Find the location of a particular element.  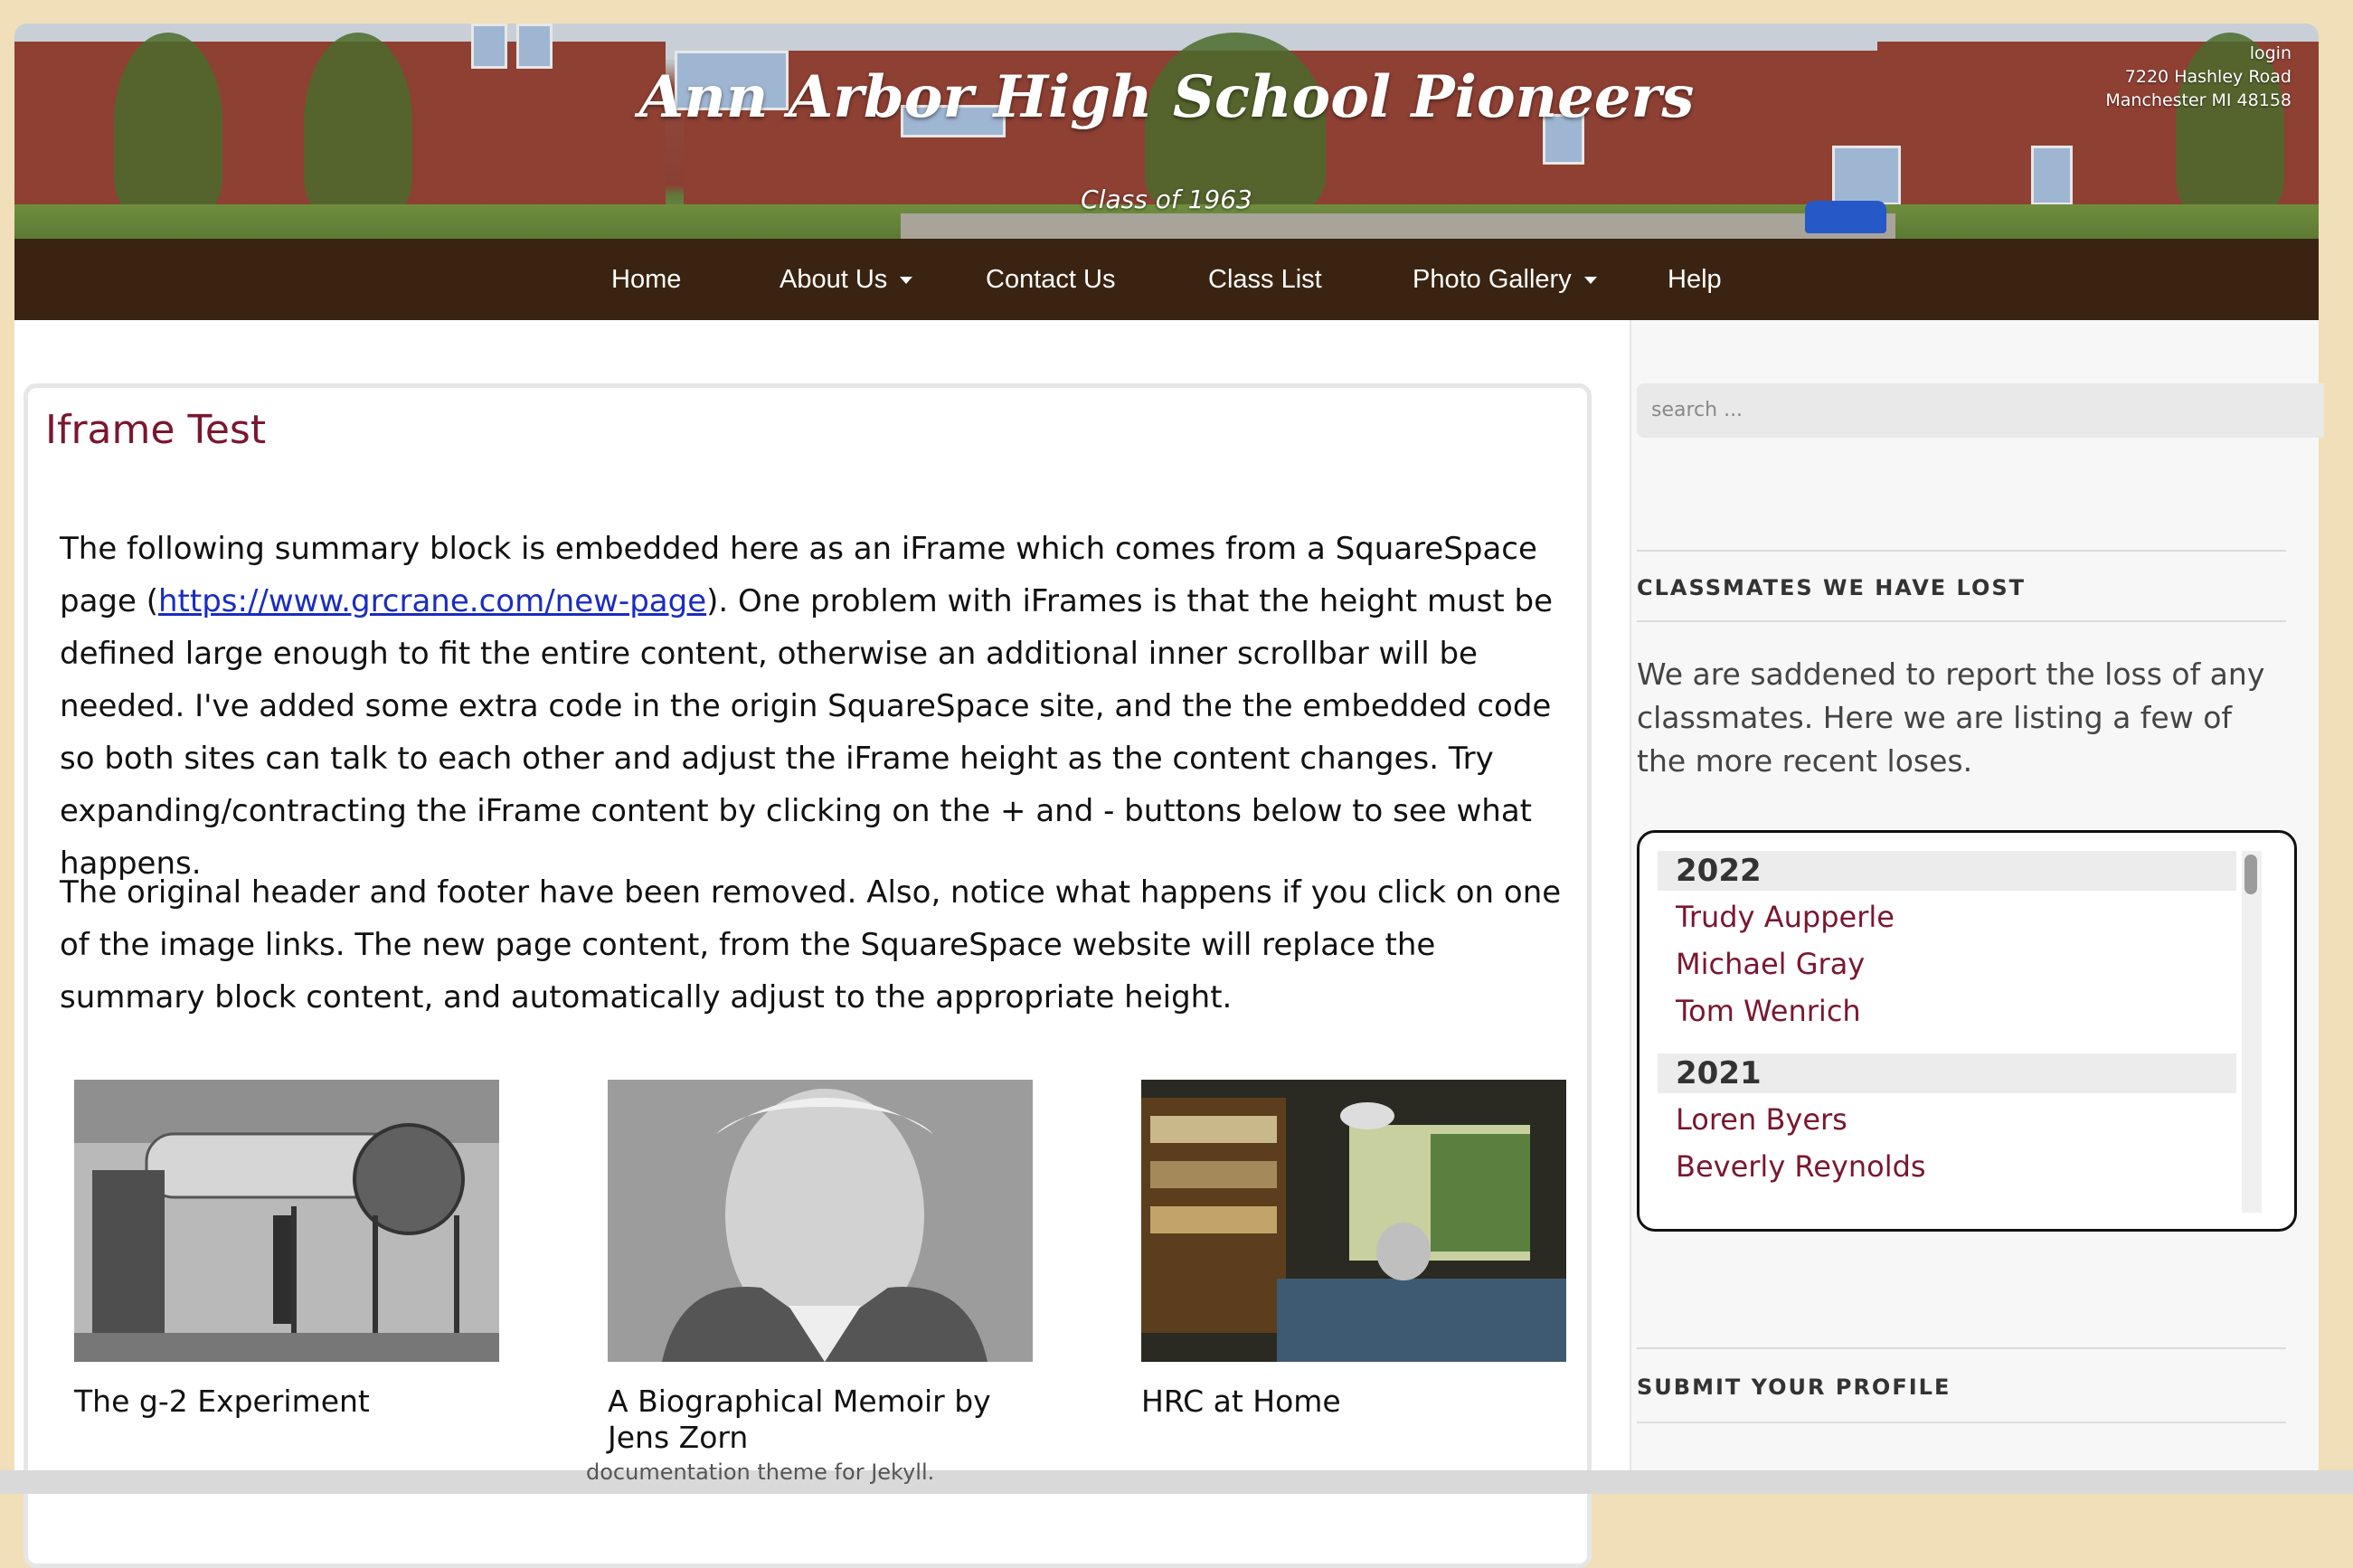

list-item: Michael Gray is located at coordinates (1770, 964).